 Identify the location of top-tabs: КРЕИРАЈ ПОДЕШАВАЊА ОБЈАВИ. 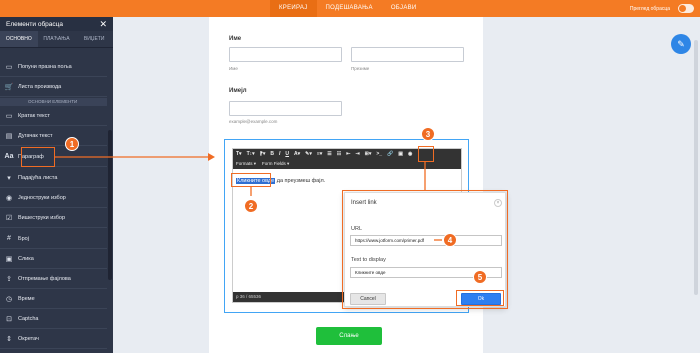
(348, 8).